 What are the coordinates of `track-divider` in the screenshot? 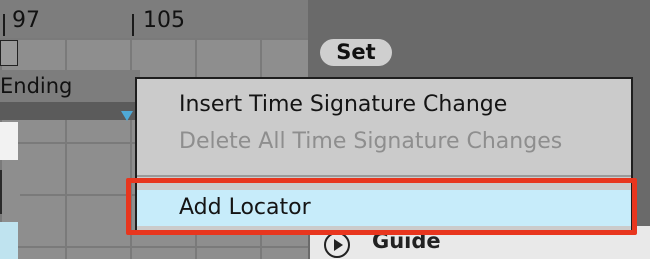 It's located at (70, 111).